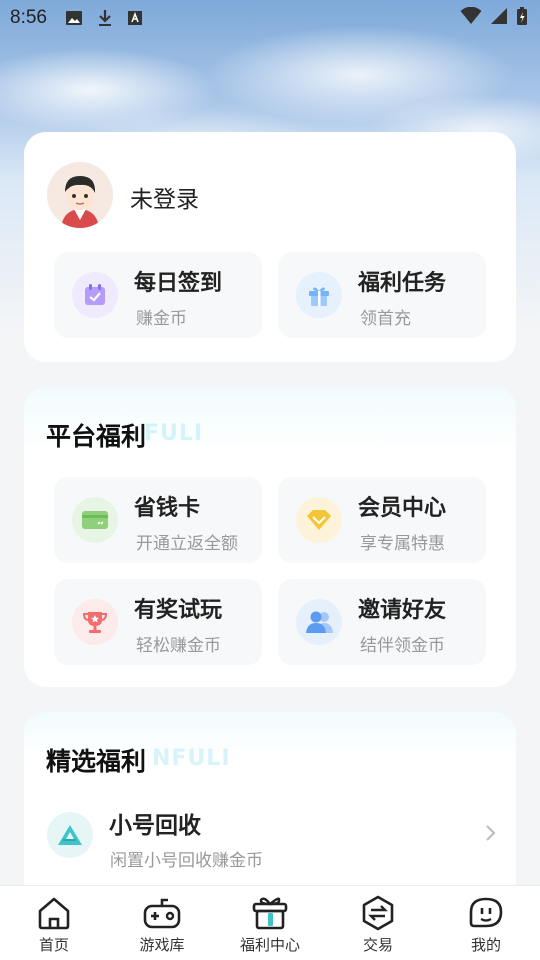 The width and height of the screenshot is (540, 960). I want to click on gift-box-icon, so click(270, 913).